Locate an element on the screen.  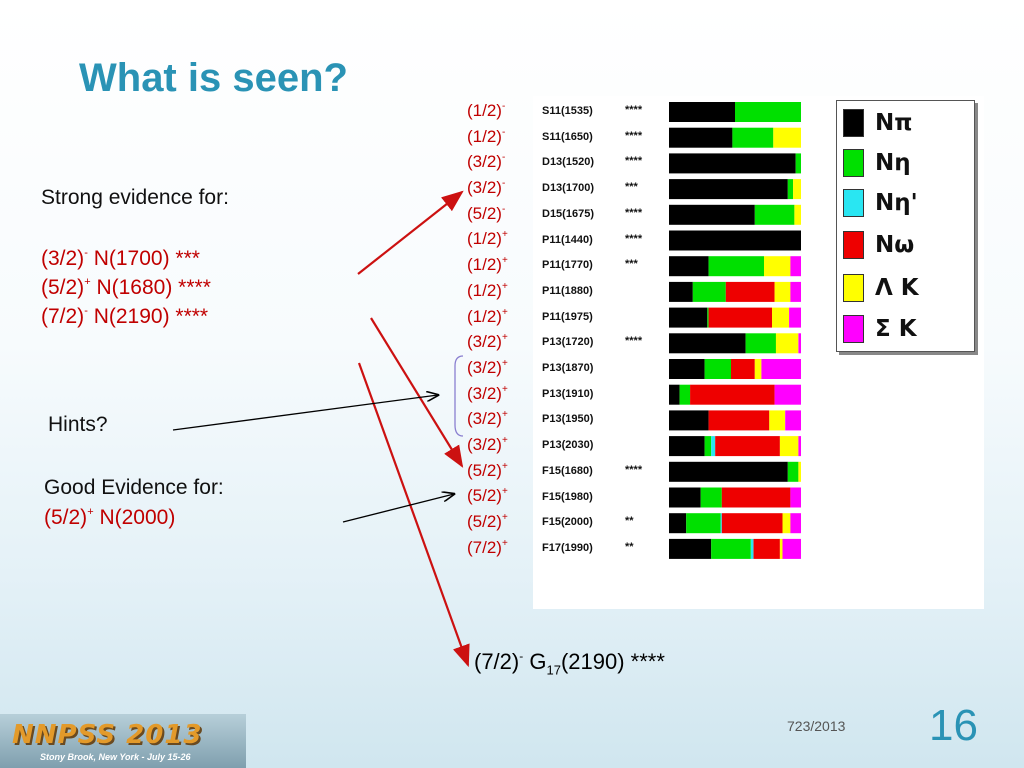
slide-date: 723/2013 is located at coordinates (816, 726).